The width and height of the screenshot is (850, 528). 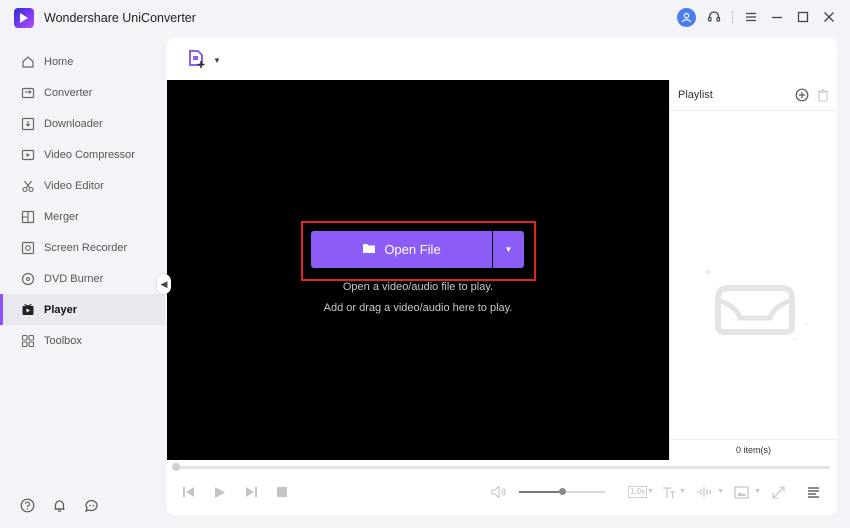 What do you see at coordinates (741, 492) in the screenshot?
I see `snapshot-icon` at bounding box center [741, 492].